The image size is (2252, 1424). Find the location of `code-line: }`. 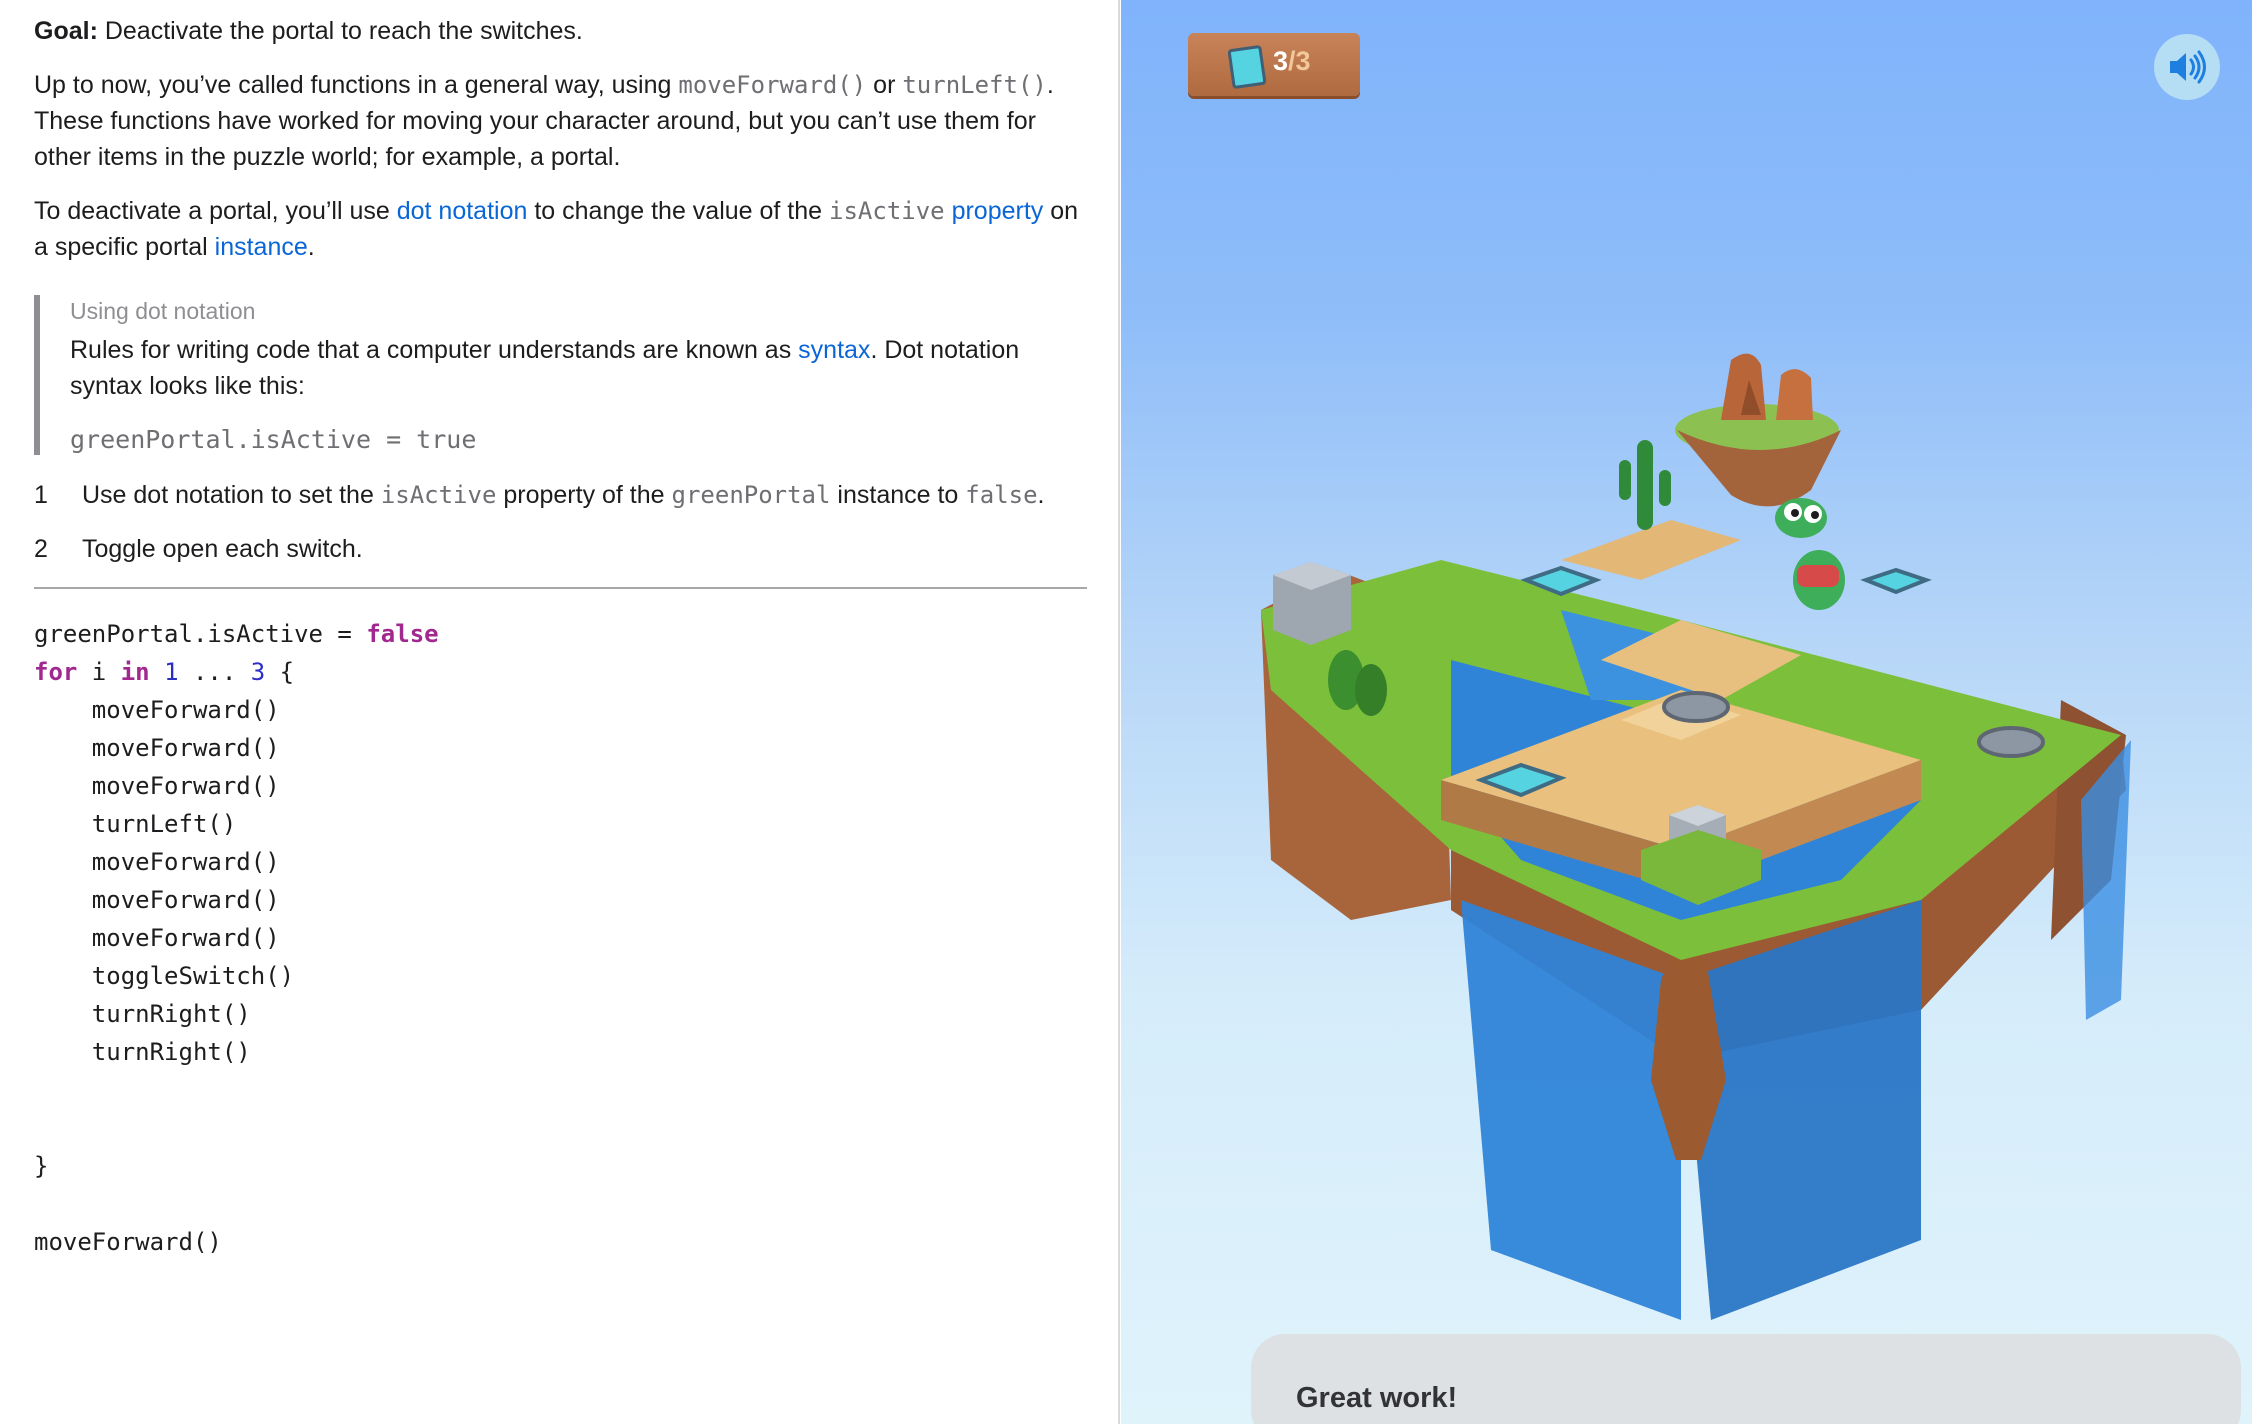

code-line: } is located at coordinates (41, 1166).